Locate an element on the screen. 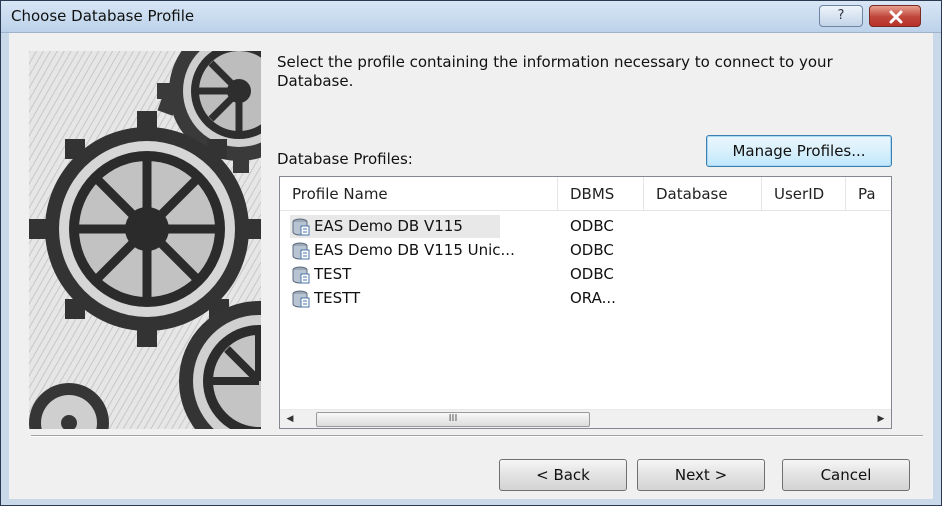  window-title: Choose Database Profile is located at coordinates (103, 16).